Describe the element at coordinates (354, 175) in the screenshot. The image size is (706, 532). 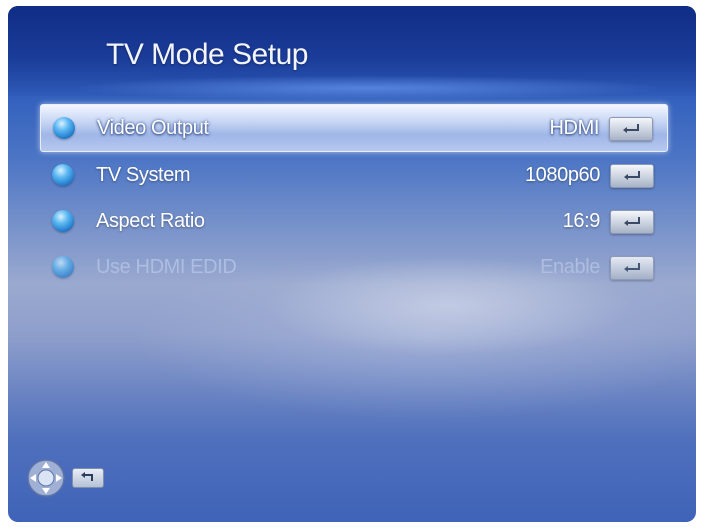
I see `menu-item-tv-system: TV System 1080p60` at that location.